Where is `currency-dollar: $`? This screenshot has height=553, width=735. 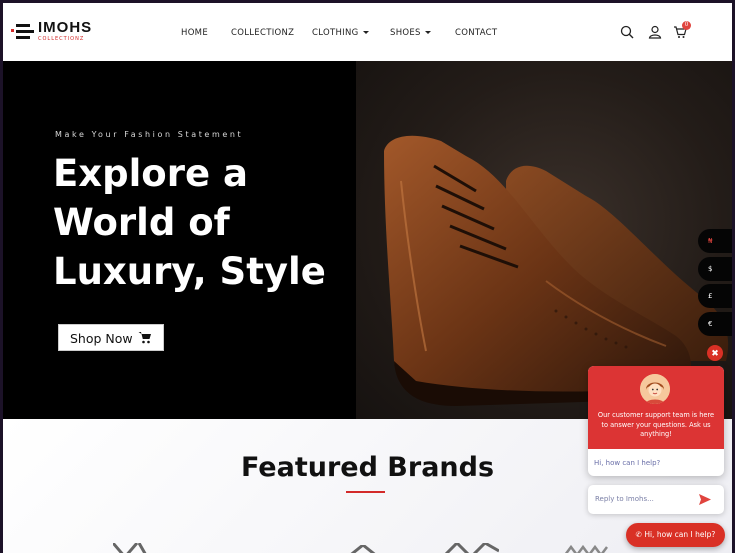 currency-dollar: $ is located at coordinates (715, 269).